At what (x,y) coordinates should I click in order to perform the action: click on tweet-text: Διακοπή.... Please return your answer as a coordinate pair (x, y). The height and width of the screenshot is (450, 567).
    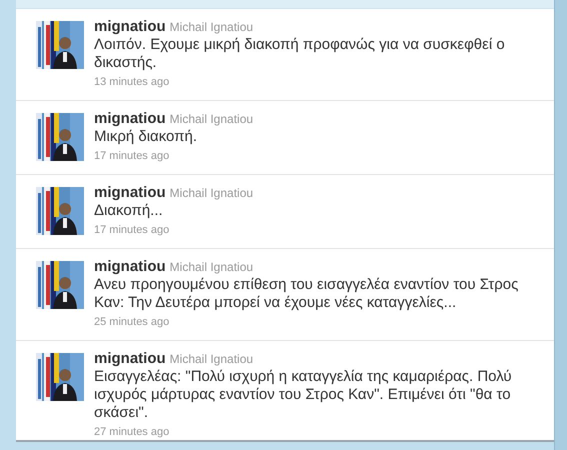
    Looking at the image, I should click on (129, 211).